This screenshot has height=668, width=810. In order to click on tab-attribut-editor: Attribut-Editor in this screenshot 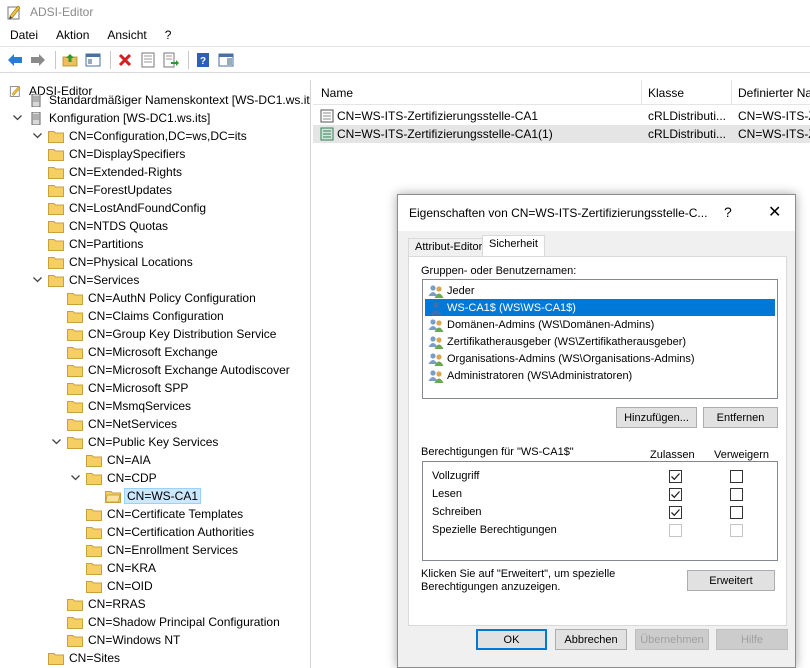, I will do `click(449, 247)`.